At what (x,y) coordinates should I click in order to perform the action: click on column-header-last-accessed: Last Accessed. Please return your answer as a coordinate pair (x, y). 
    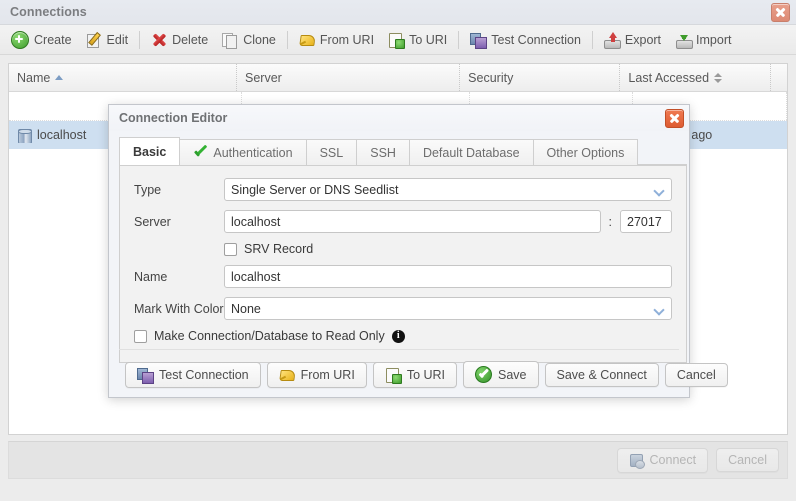
    Looking at the image, I should click on (695, 77).